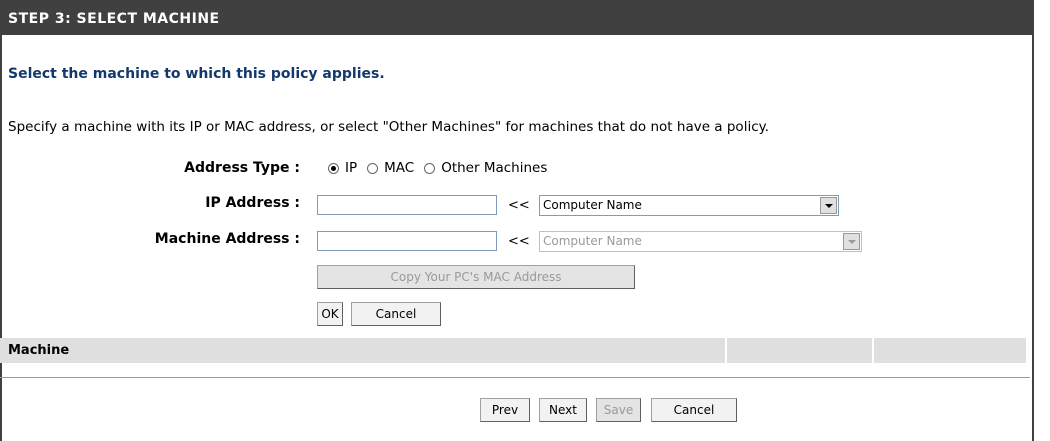 The image size is (1050, 441). Describe the element at coordinates (362, 350) in the screenshot. I see `column-machine: Machine` at that location.